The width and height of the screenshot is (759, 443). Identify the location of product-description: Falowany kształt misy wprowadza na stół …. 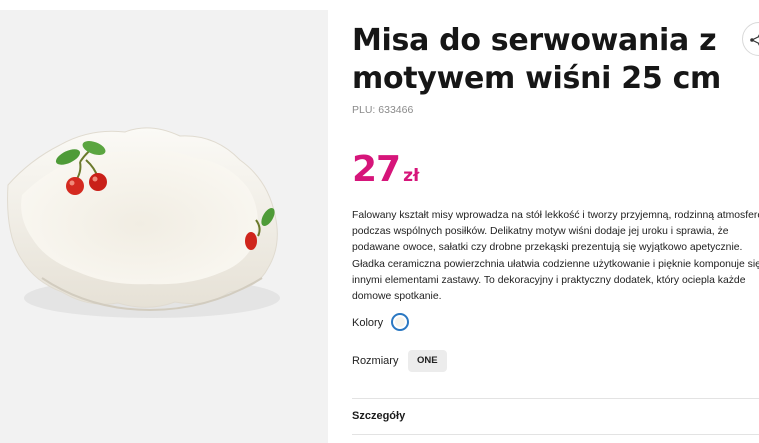
(555, 256).